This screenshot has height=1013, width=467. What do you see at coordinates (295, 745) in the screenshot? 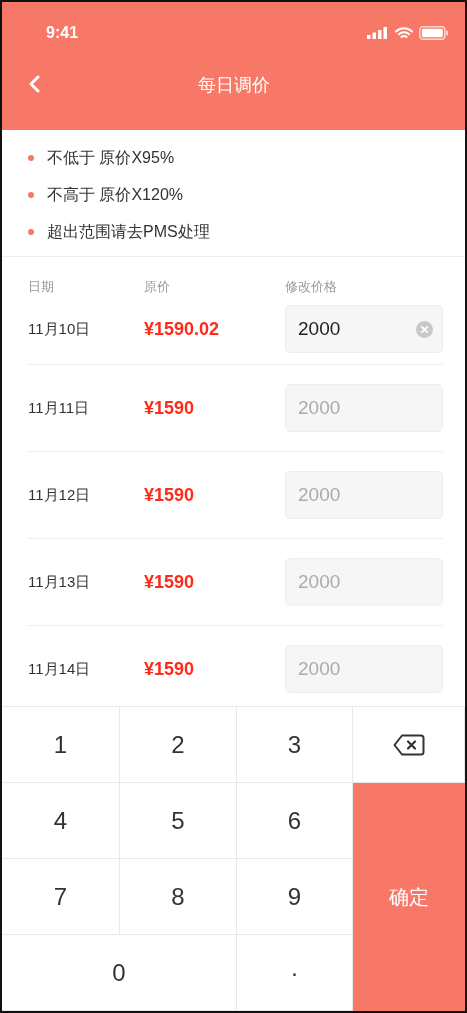
I see `number-key: 3` at bounding box center [295, 745].